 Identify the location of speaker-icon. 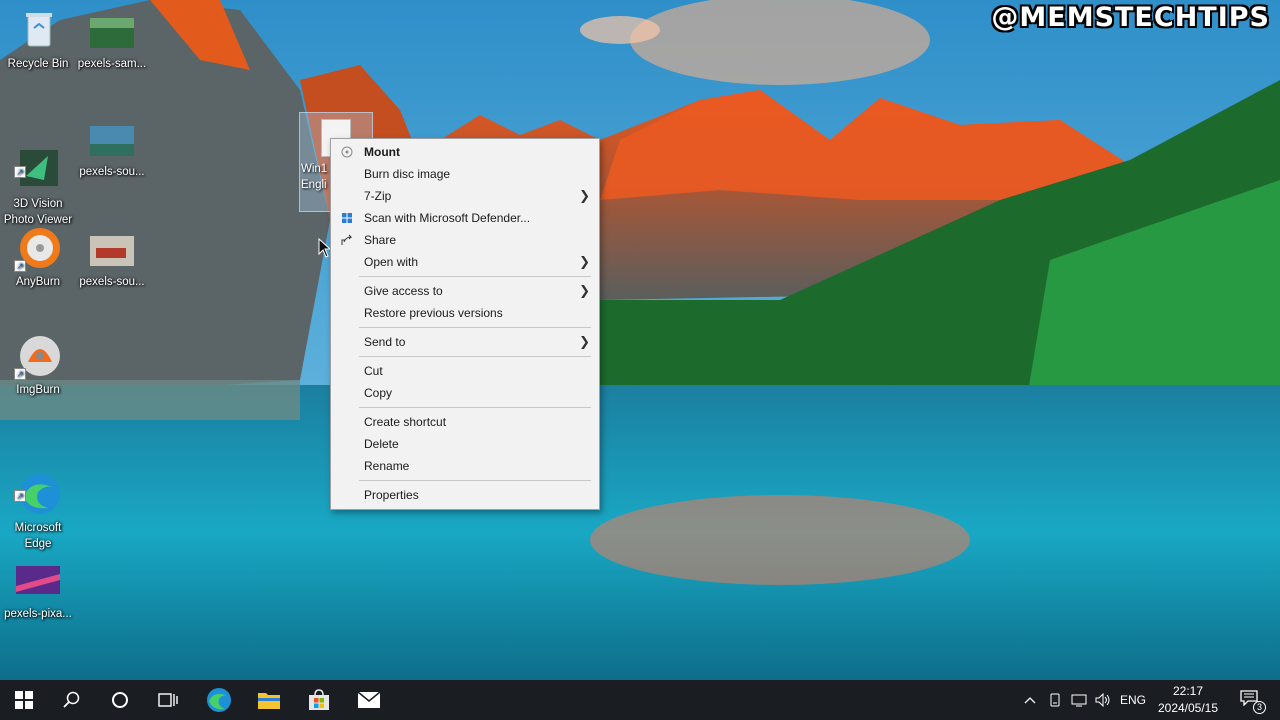
(1102, 700).